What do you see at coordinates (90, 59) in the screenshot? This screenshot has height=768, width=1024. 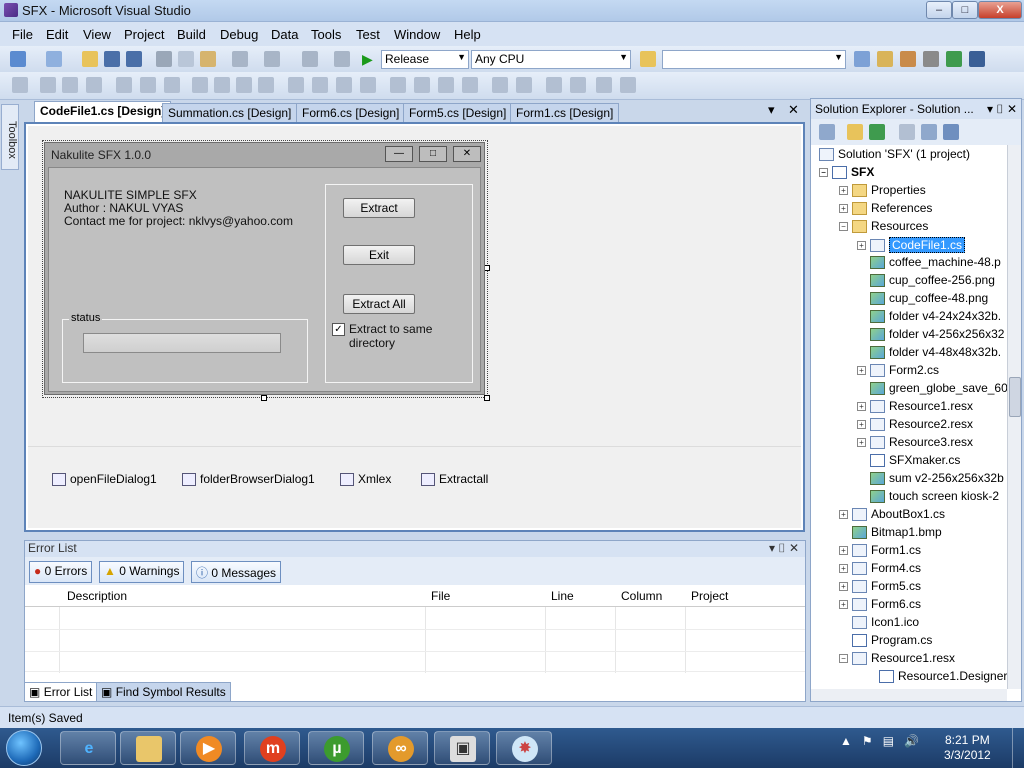 I see `open-file-icon` at bounding box center [90, 59].